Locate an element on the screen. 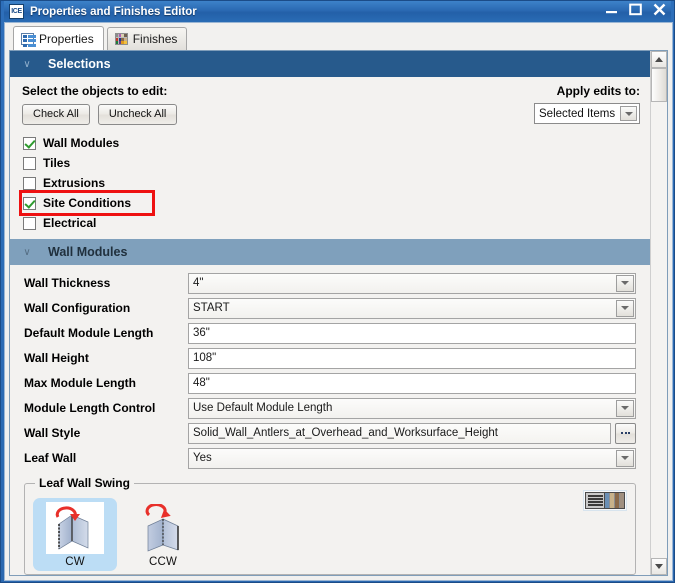 The width and height of the screenshot is (675, 583). input-max-module-length: 48" is located at coordinates (412, 383).